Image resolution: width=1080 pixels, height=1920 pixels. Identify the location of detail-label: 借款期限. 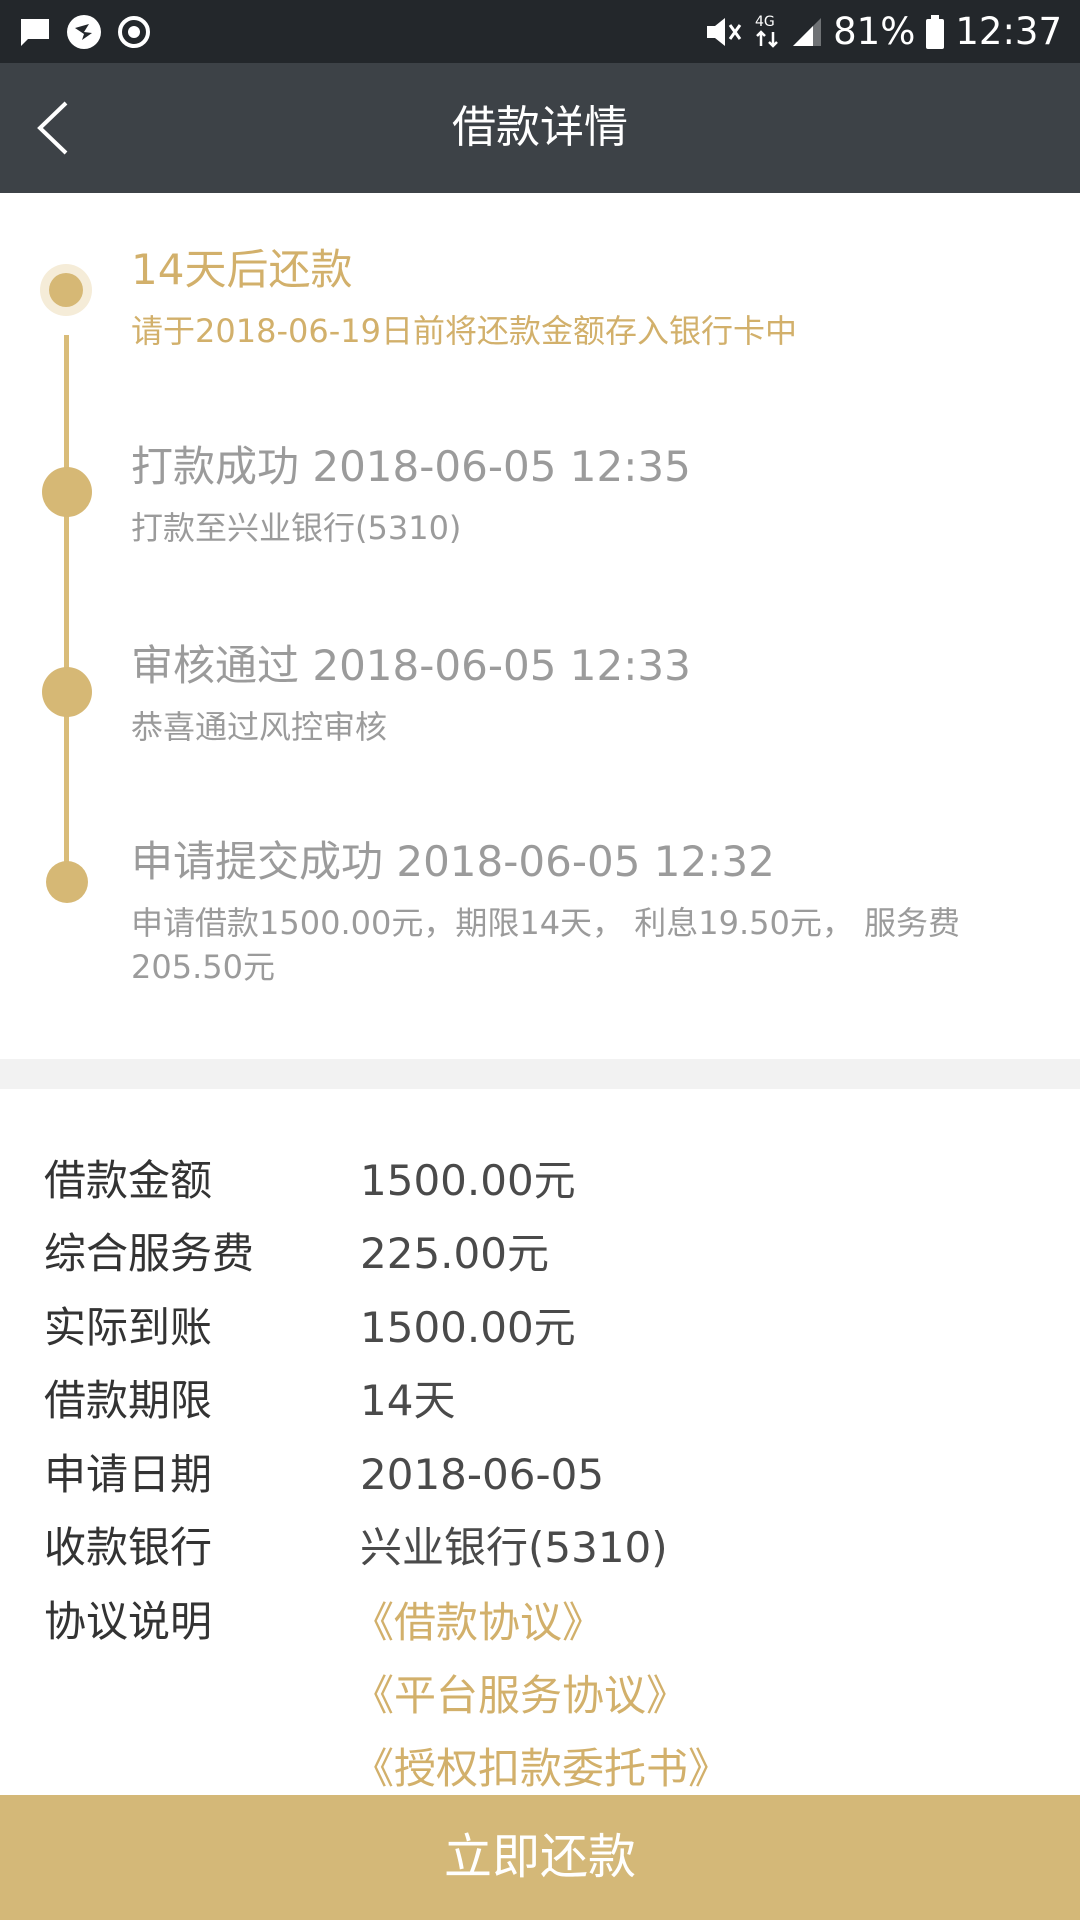
(128, 1400).